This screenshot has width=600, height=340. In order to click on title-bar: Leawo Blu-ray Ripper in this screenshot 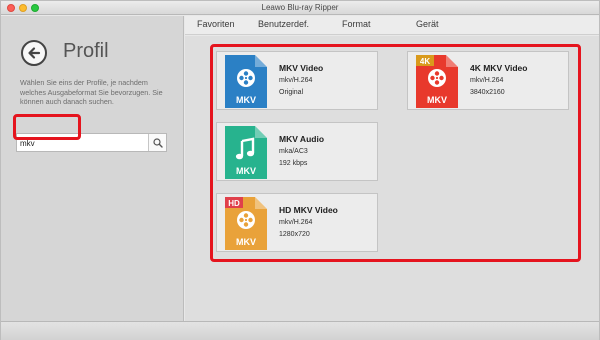, I will do `click(300, 8)`.